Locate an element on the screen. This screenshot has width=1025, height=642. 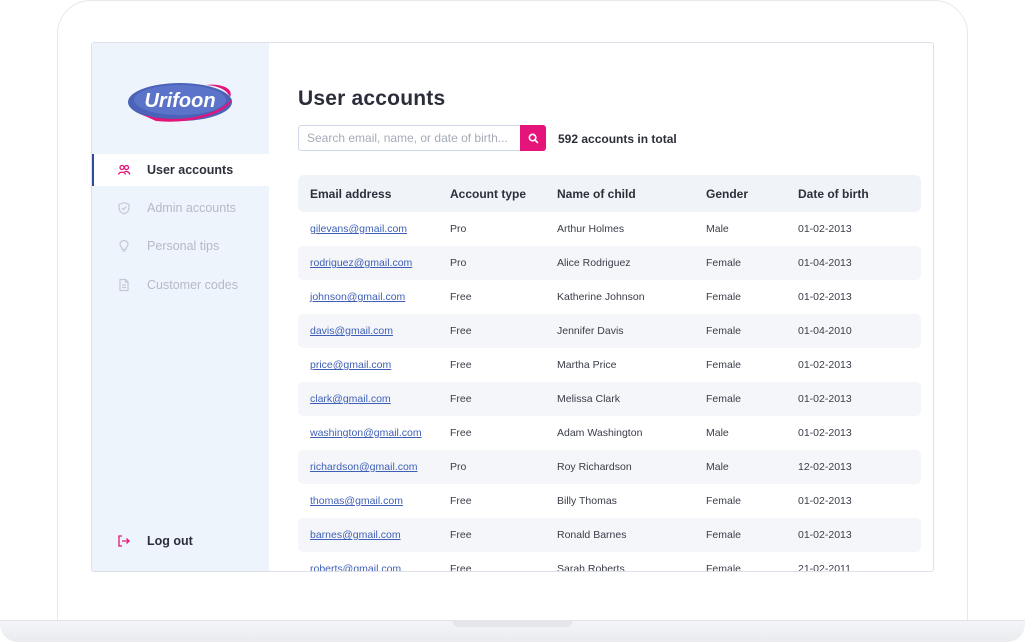
child-name-cell: Katherine Johnson is located at coordinates (601, 297).